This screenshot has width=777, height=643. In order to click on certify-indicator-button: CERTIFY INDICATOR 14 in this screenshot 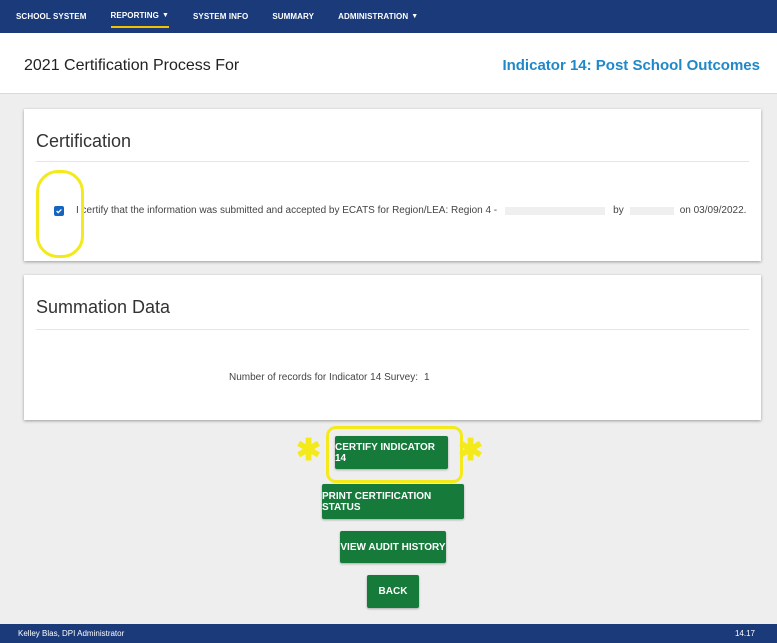, I will do `click(391, 452)`.